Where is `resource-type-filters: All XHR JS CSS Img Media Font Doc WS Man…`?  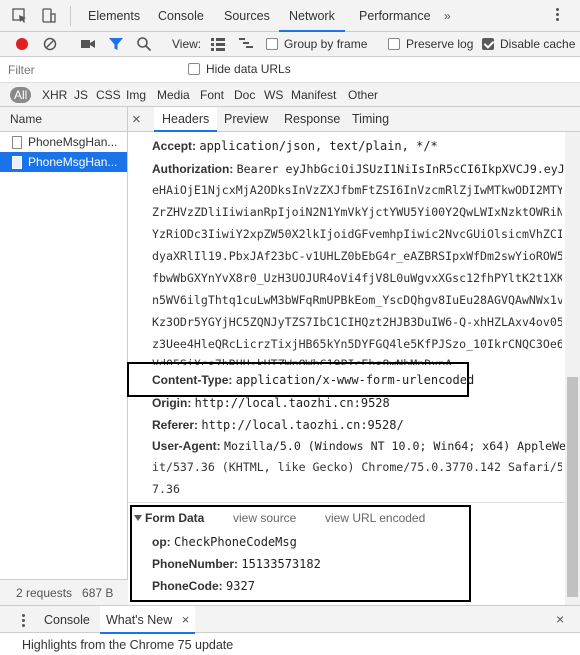
resource-type-filters: All XHR JS CSS Img Media Font Doc WS Man… is located at coordinates (290, 95).